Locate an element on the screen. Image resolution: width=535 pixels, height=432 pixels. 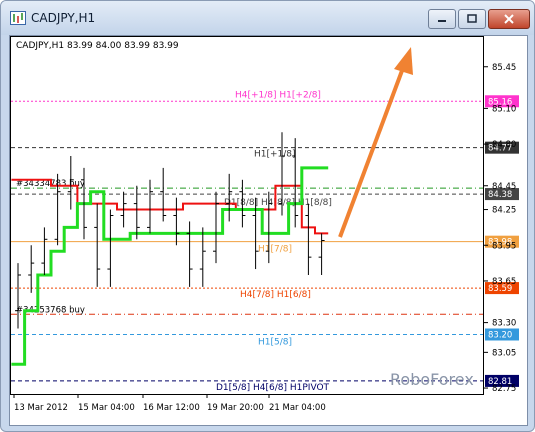
y-tick-label: 83.05 is located at coordinates (504, 353).